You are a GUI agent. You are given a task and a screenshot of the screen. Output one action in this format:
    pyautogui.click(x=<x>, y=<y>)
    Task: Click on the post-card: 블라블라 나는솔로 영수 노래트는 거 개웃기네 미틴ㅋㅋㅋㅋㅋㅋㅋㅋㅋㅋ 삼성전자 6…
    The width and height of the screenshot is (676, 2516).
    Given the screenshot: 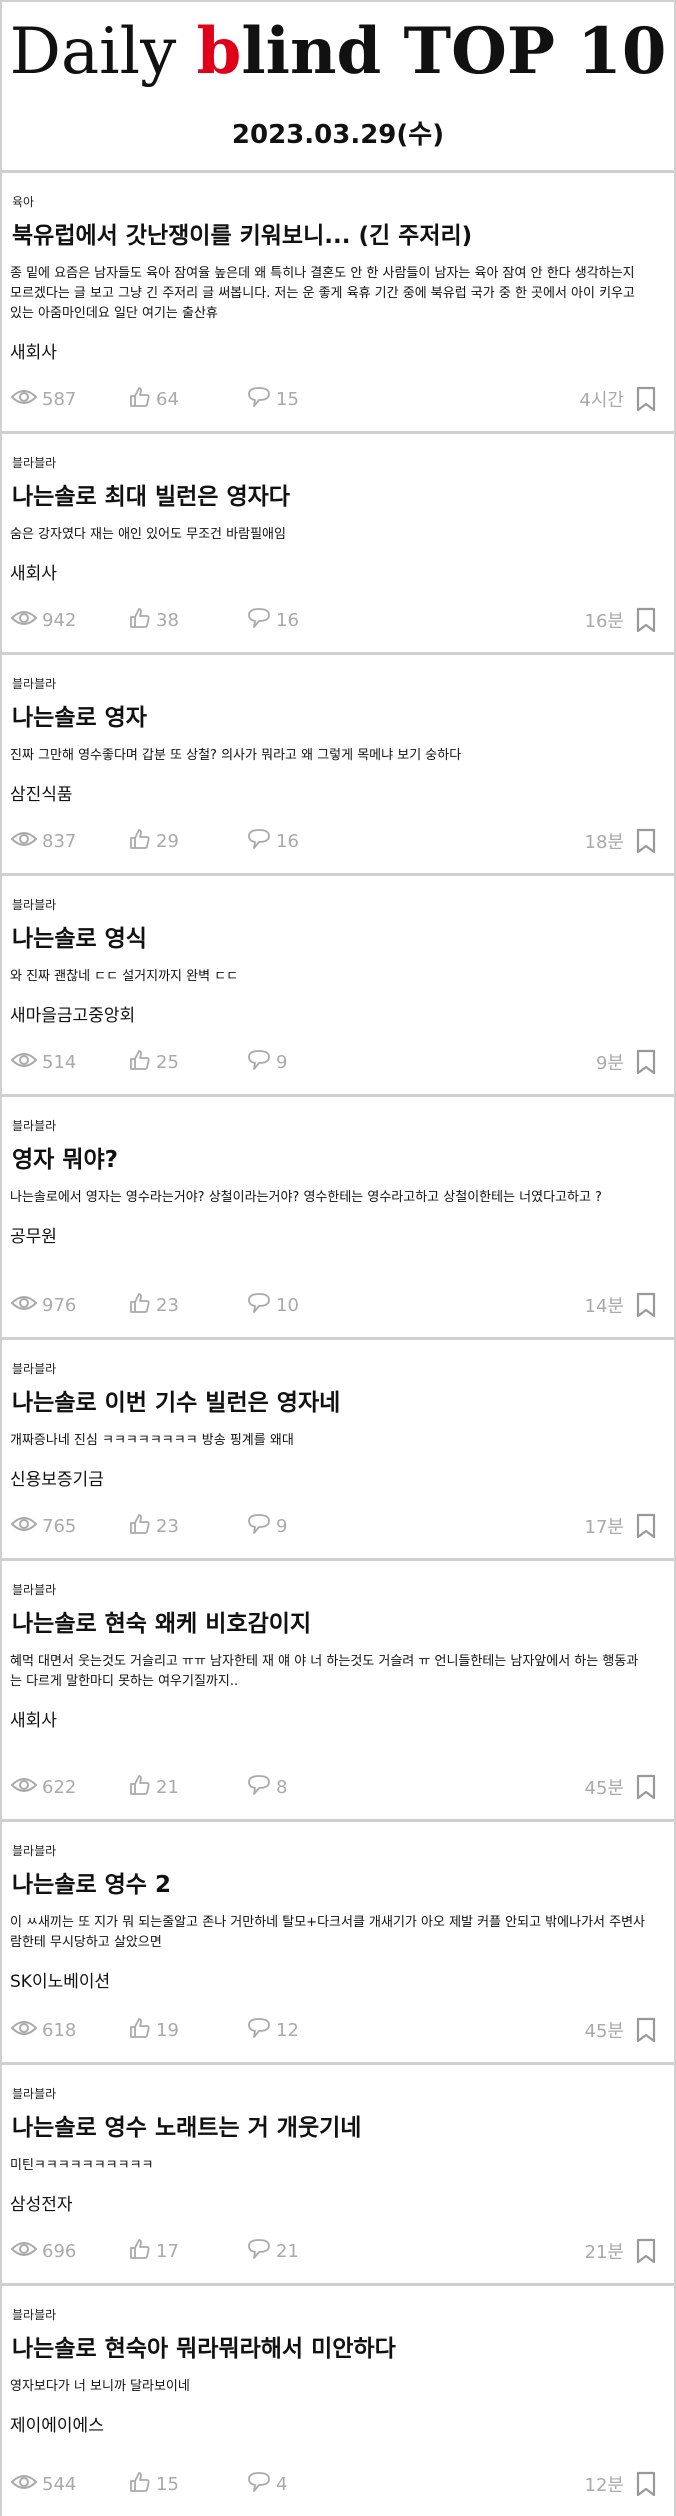 What is the action you would take?
    pyautogui.click(x=338, y=2174)
    